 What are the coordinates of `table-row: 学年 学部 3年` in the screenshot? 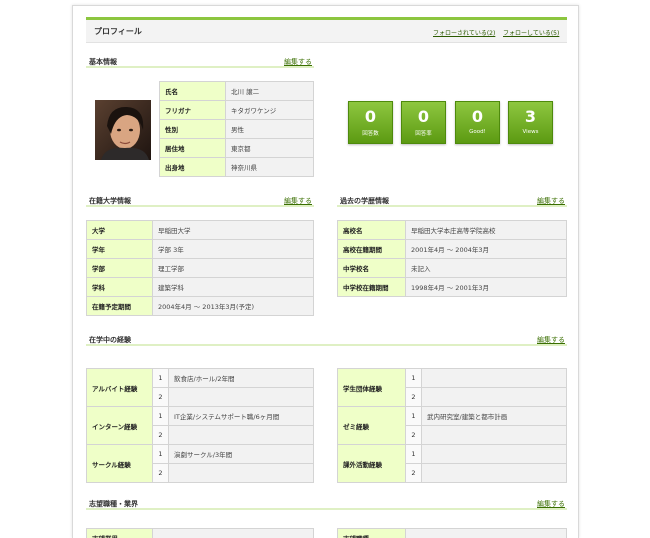 It's located at (200, 249).